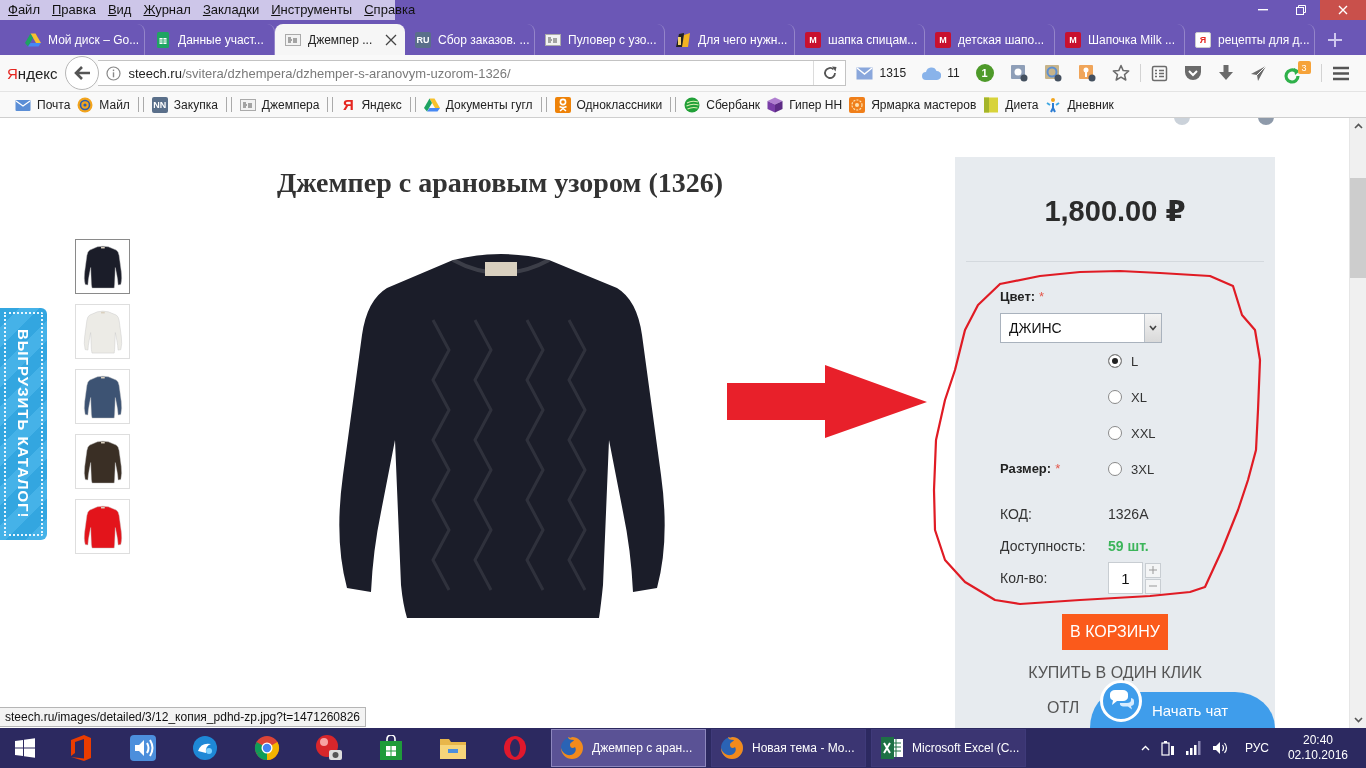 This screenshot has width=1366, height=768. I want to click on bookmark: Сбербанк, so click(722, 104).